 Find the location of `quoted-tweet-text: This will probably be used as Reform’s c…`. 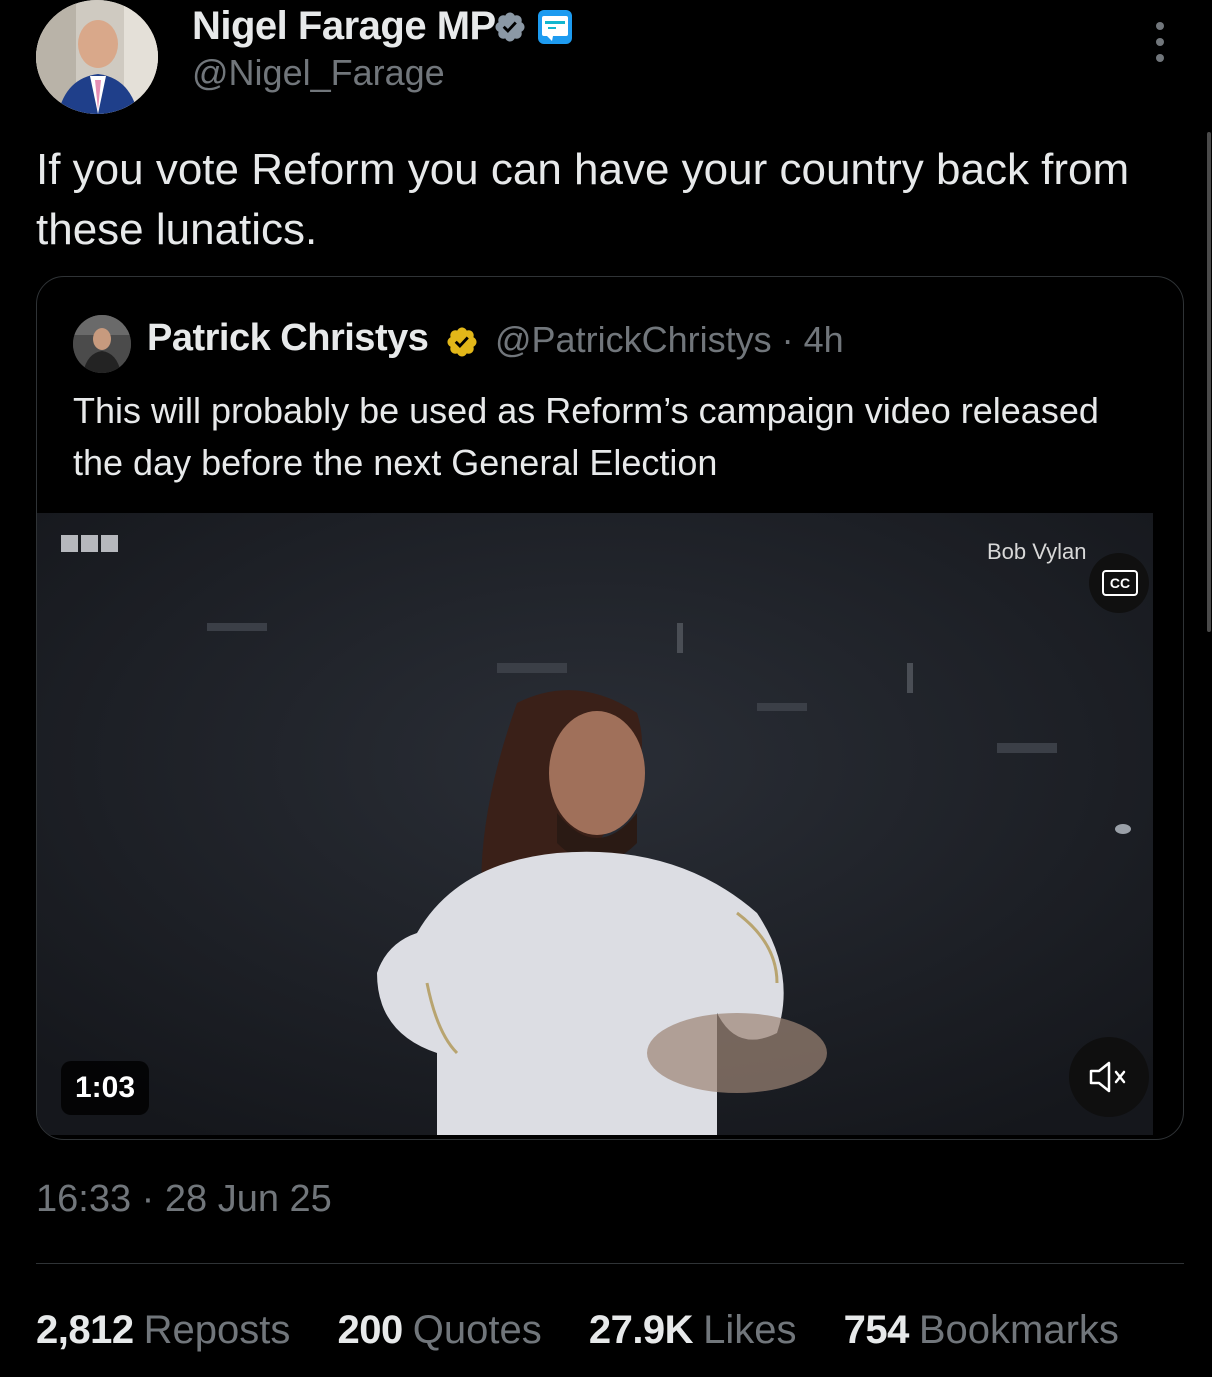

quoted-tweet-text: This will probably be used as Reform’s c… is located at coordinates (586, 436).